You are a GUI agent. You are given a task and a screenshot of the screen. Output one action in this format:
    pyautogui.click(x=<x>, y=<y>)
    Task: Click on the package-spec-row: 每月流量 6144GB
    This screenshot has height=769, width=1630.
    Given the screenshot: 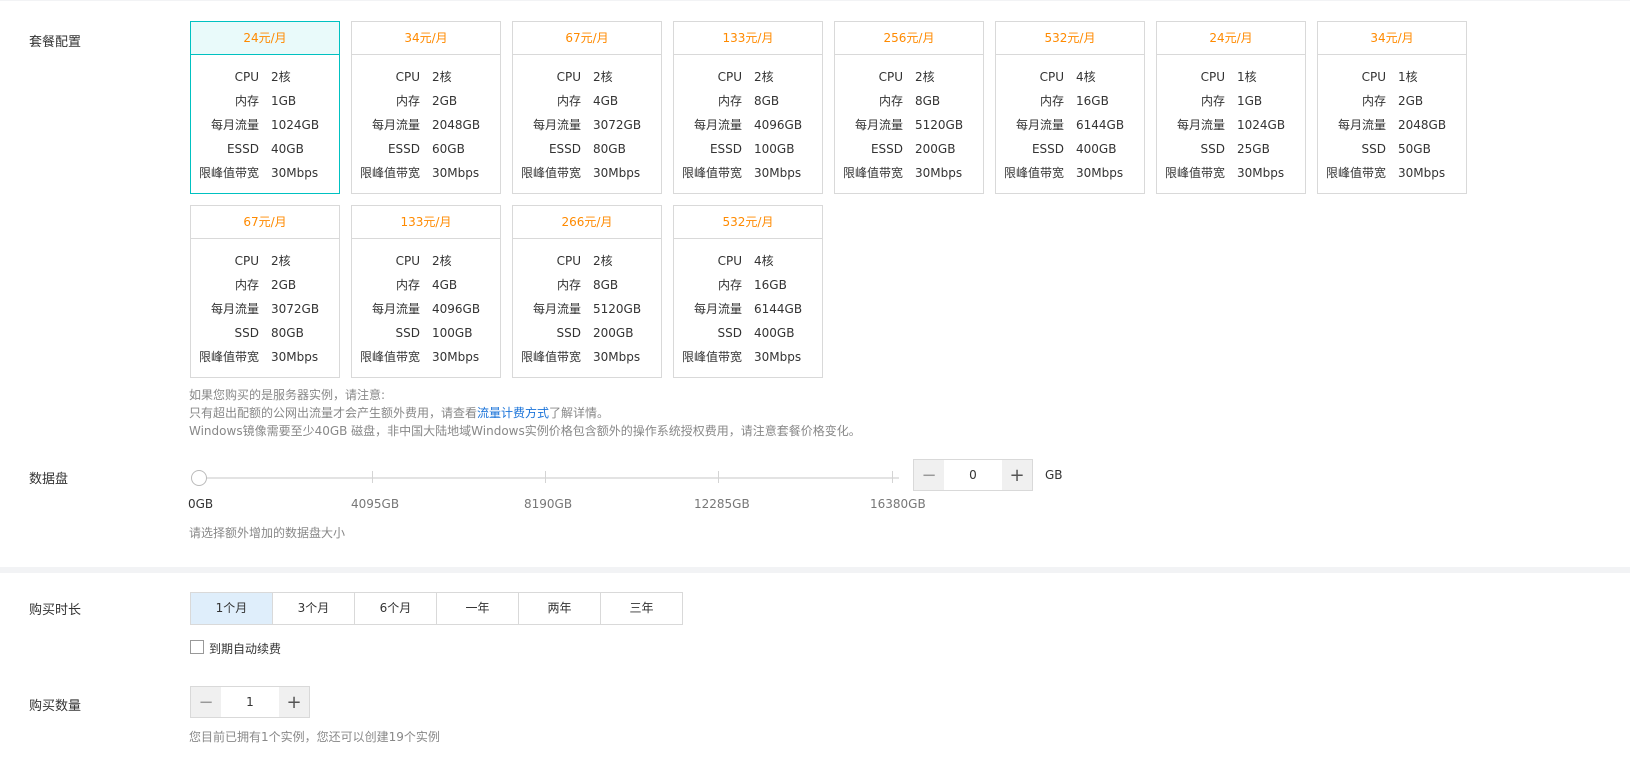 What is the action you would take?
    pyautogui.click(x=1070, y=125)
    